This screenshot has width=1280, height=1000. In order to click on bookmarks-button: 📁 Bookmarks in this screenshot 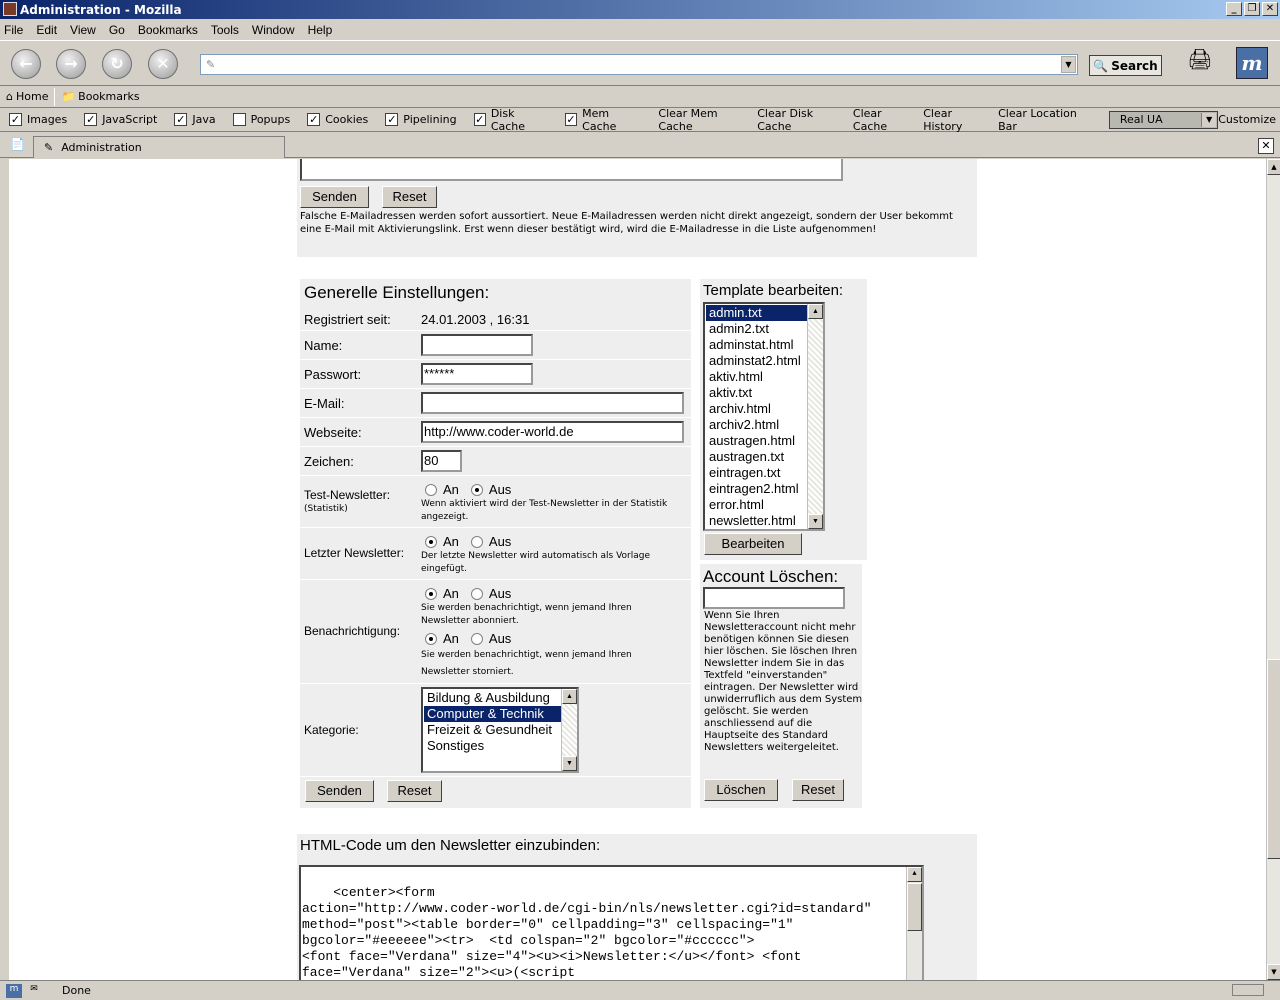, I will do `click(100, 96)`.